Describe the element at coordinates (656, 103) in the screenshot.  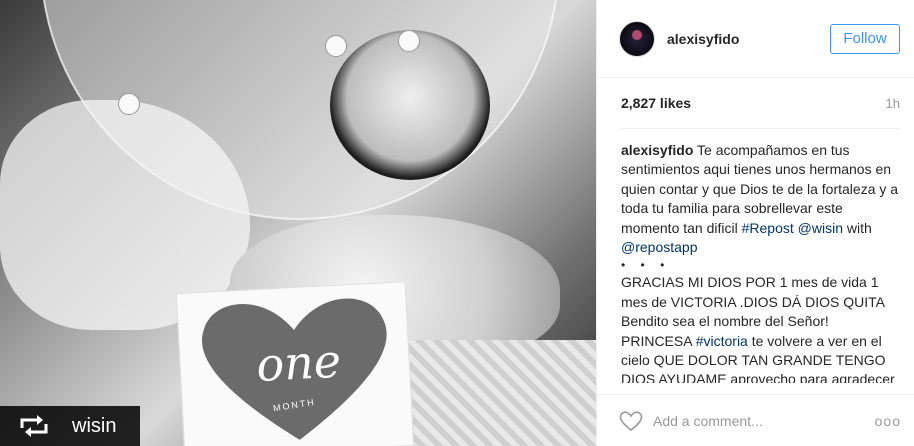
I see `likes-count: 2,827 likes` at that location.